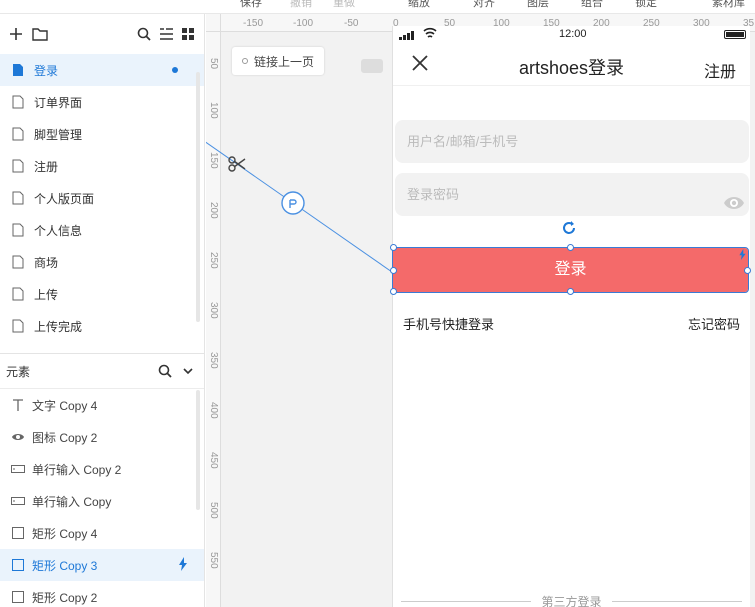  What do you see at coordinates (714, 323) in the screenshot?
I see `forgot-password-link: 忘记密码` at bounding box center [714, 323].